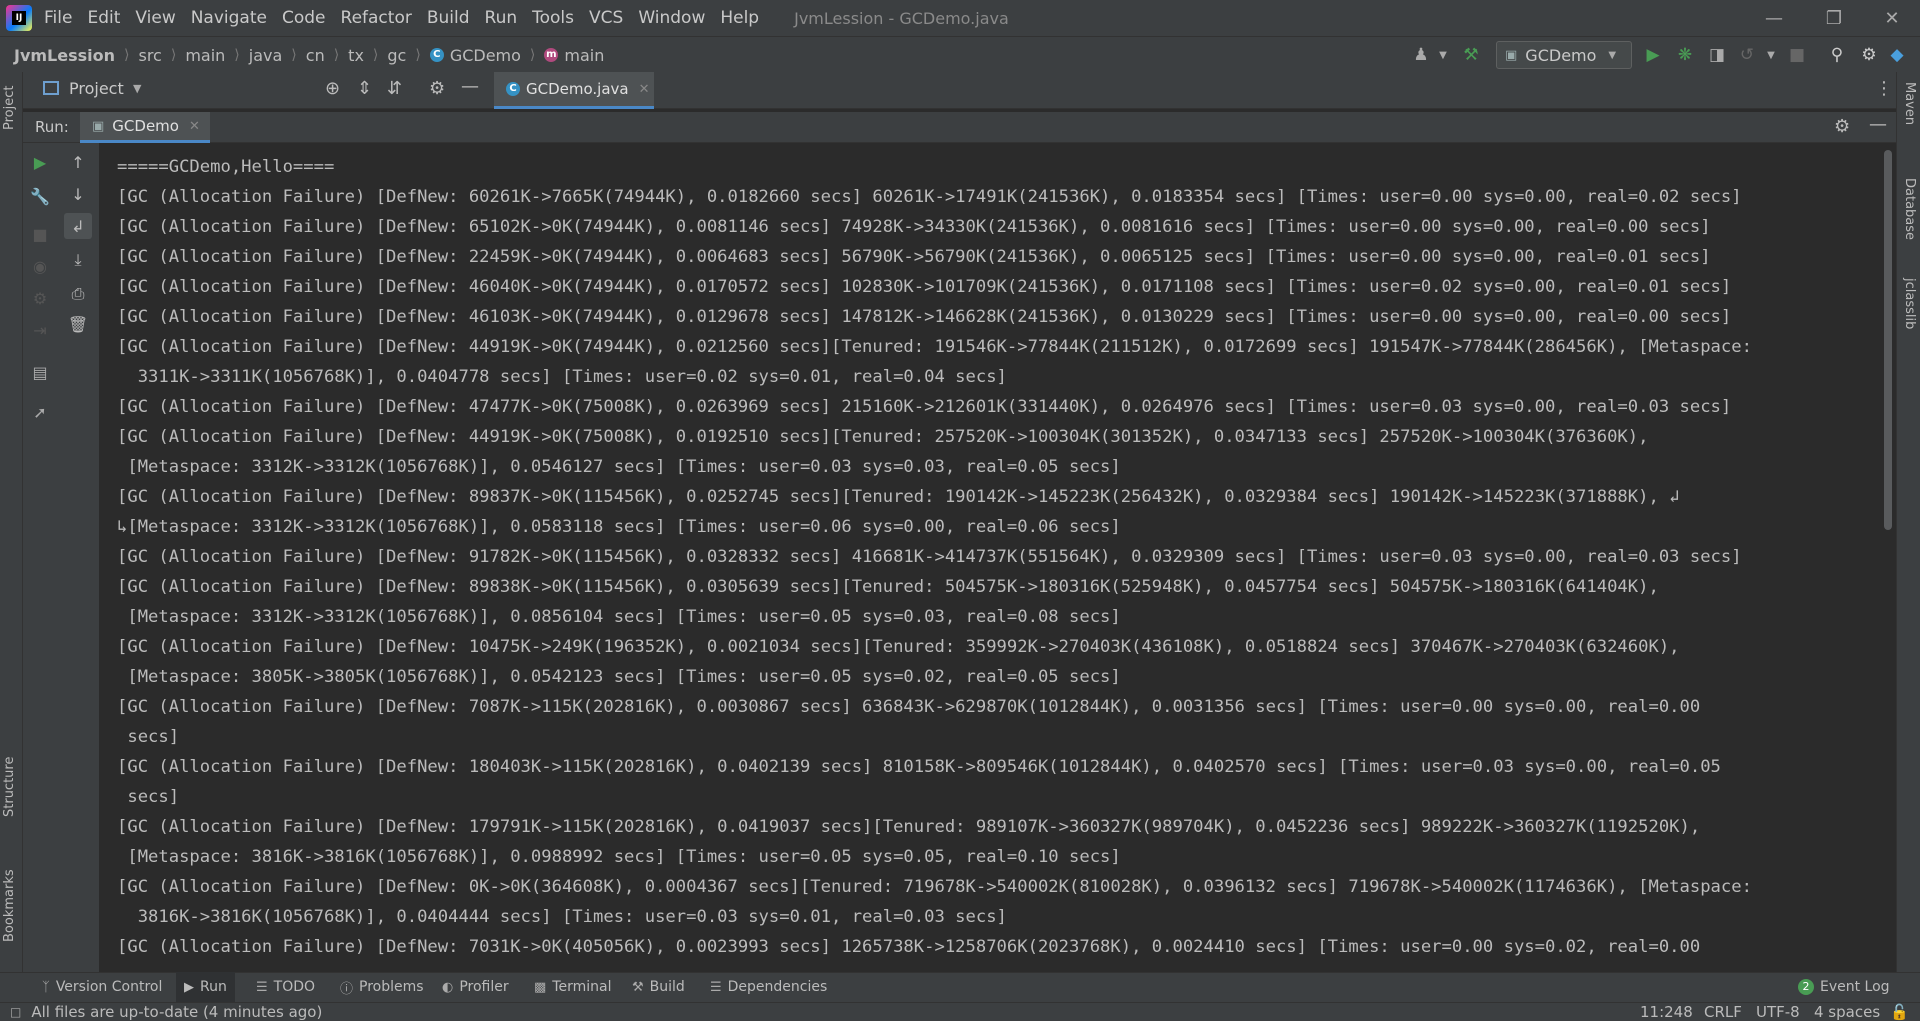 Image resolution: width=1920 pixels, height=1021 pixels. What do you see at coordinates (1909, 209) in the screenshot?
I see `database-tool-button: Database` at bounding box center [1909, 209].